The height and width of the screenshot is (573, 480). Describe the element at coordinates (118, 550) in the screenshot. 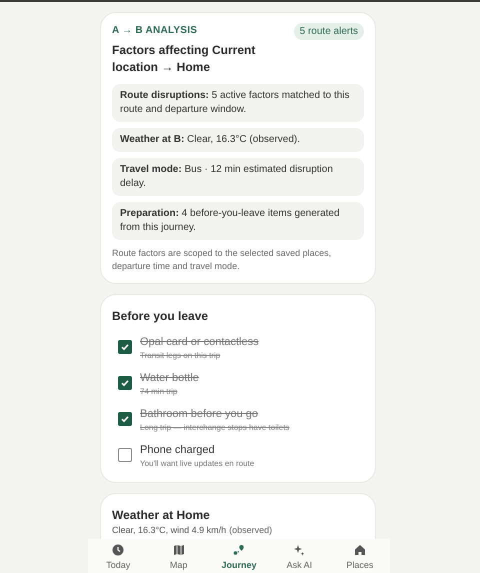

I see `clock-icon` at that location.